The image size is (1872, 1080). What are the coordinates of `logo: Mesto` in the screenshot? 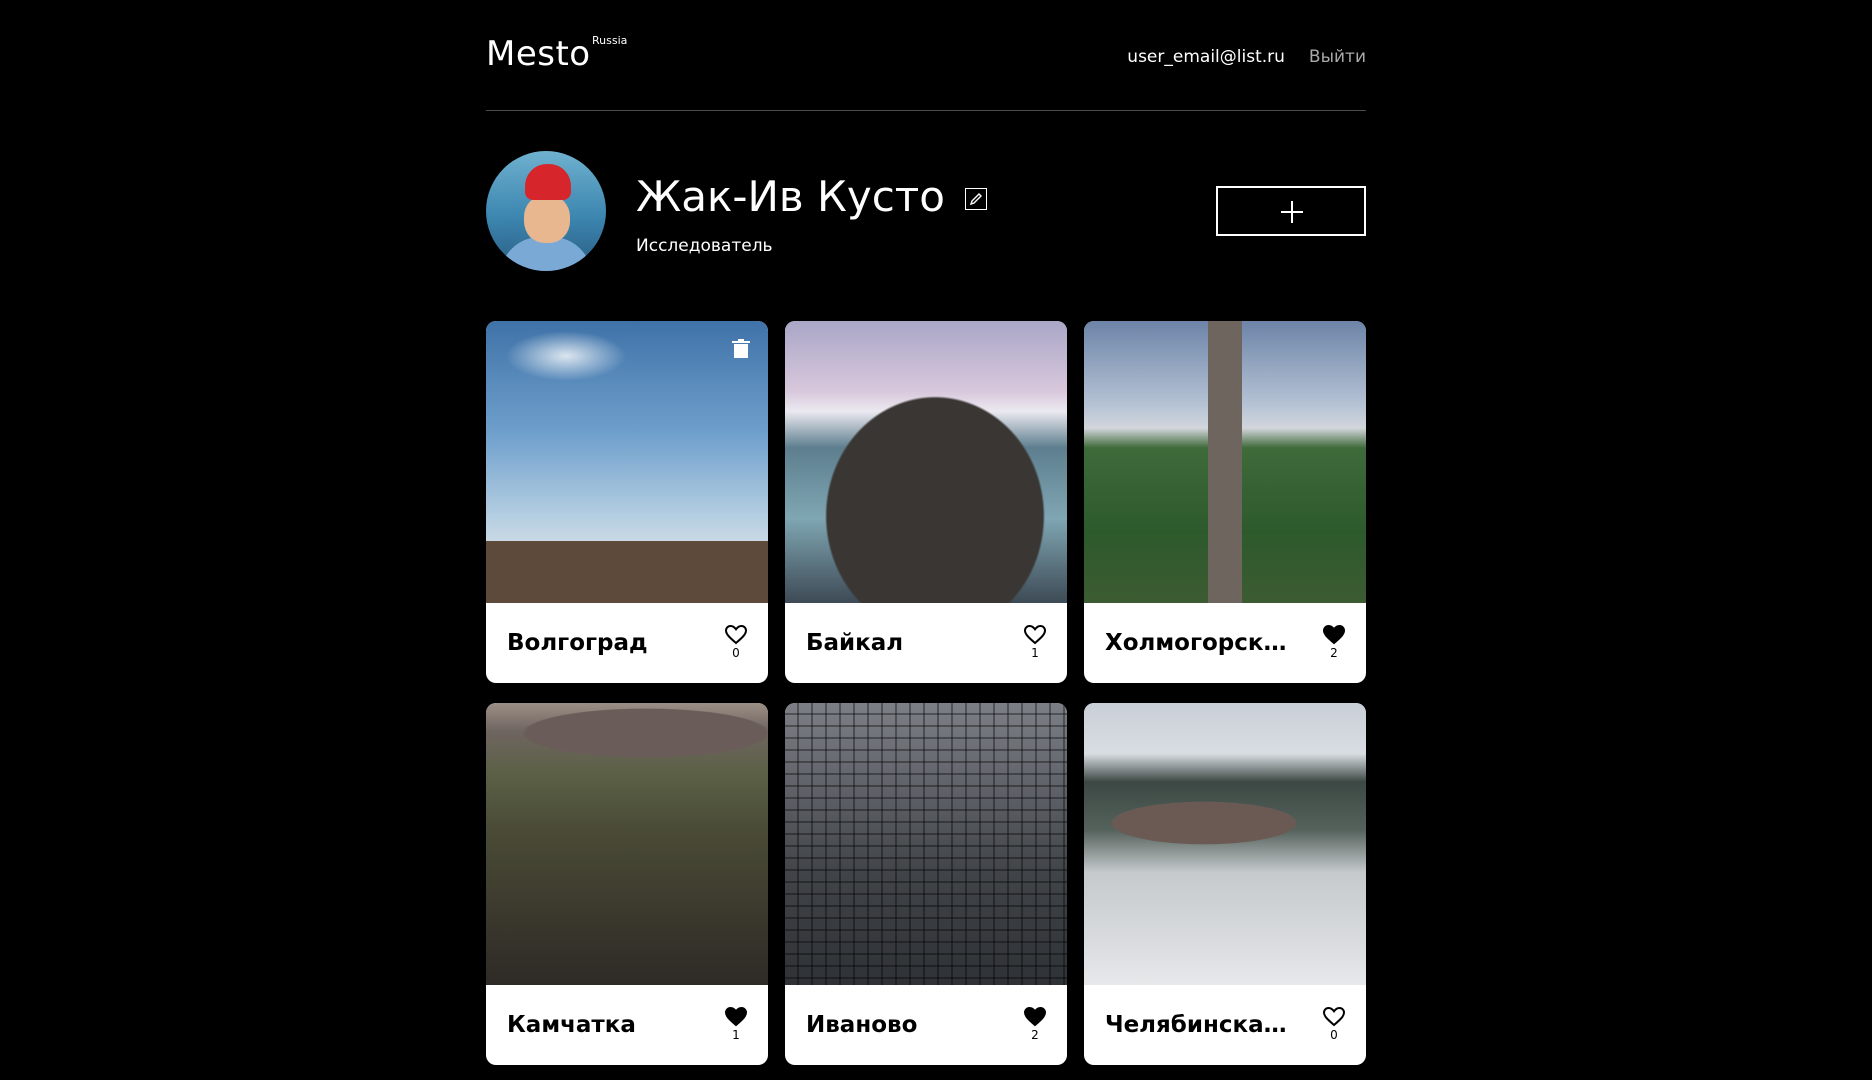 It's located at (538, 54).